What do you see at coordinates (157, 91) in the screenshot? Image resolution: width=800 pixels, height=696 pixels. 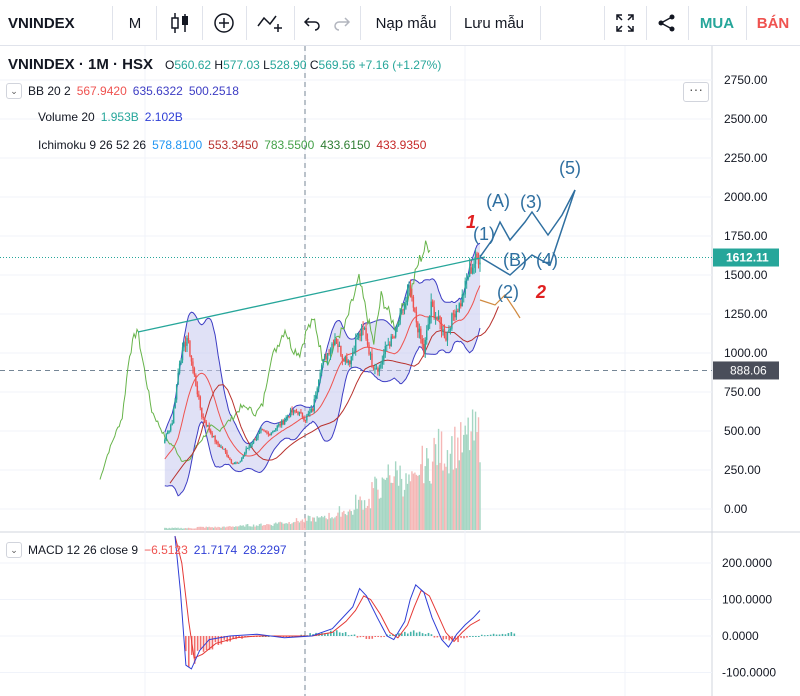 I see `bb-upper: 635.6322` at bounding box center [157, 91].